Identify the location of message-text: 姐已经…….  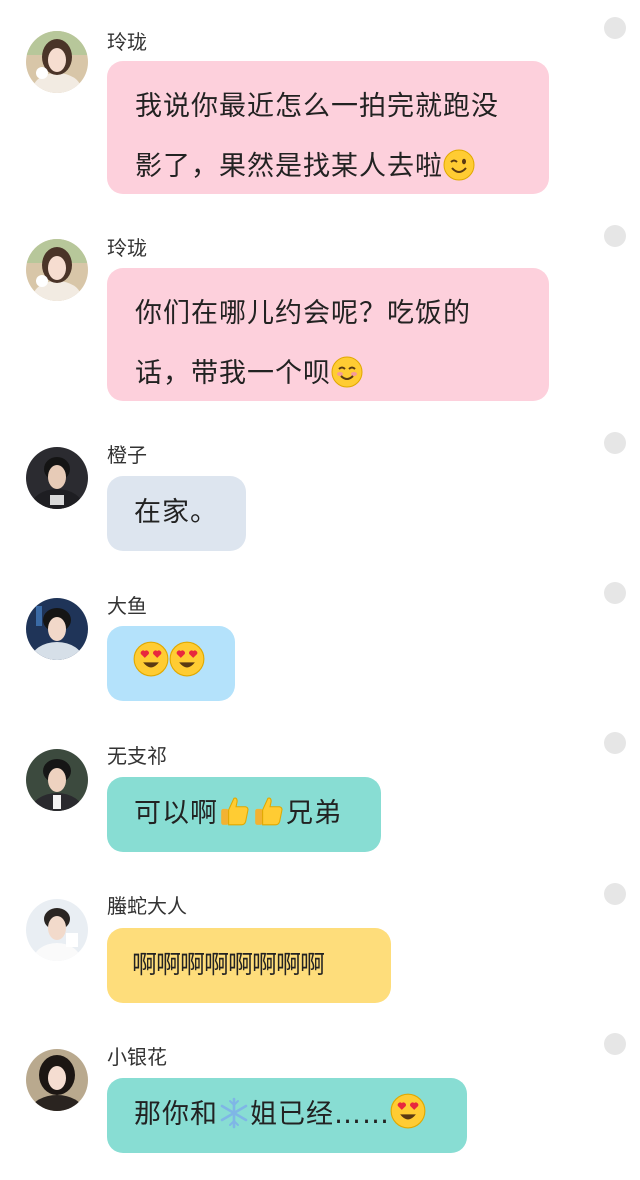
(320, 1114).